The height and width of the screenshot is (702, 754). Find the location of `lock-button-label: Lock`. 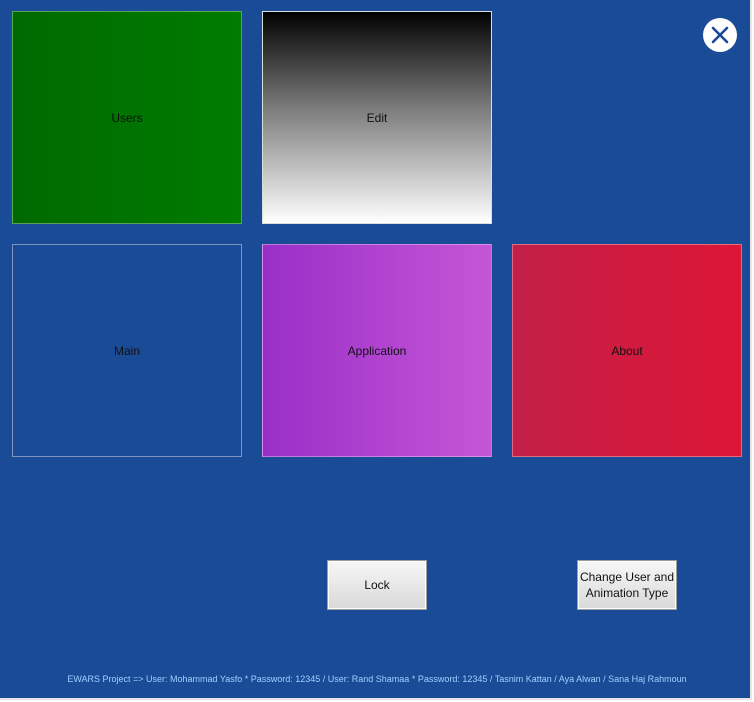

lock-button-label: Lock is located at coordinates (377, 585).